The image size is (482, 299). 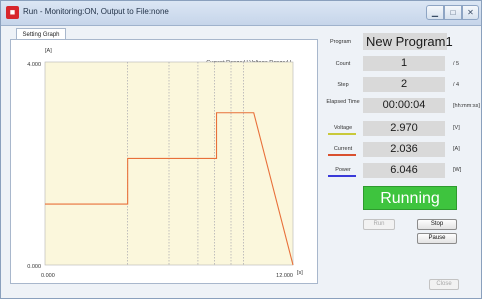 What do you see at coordinates (444, 284) in the screenshot?
I see `close-button: Close` at bounding box center [444, 284].